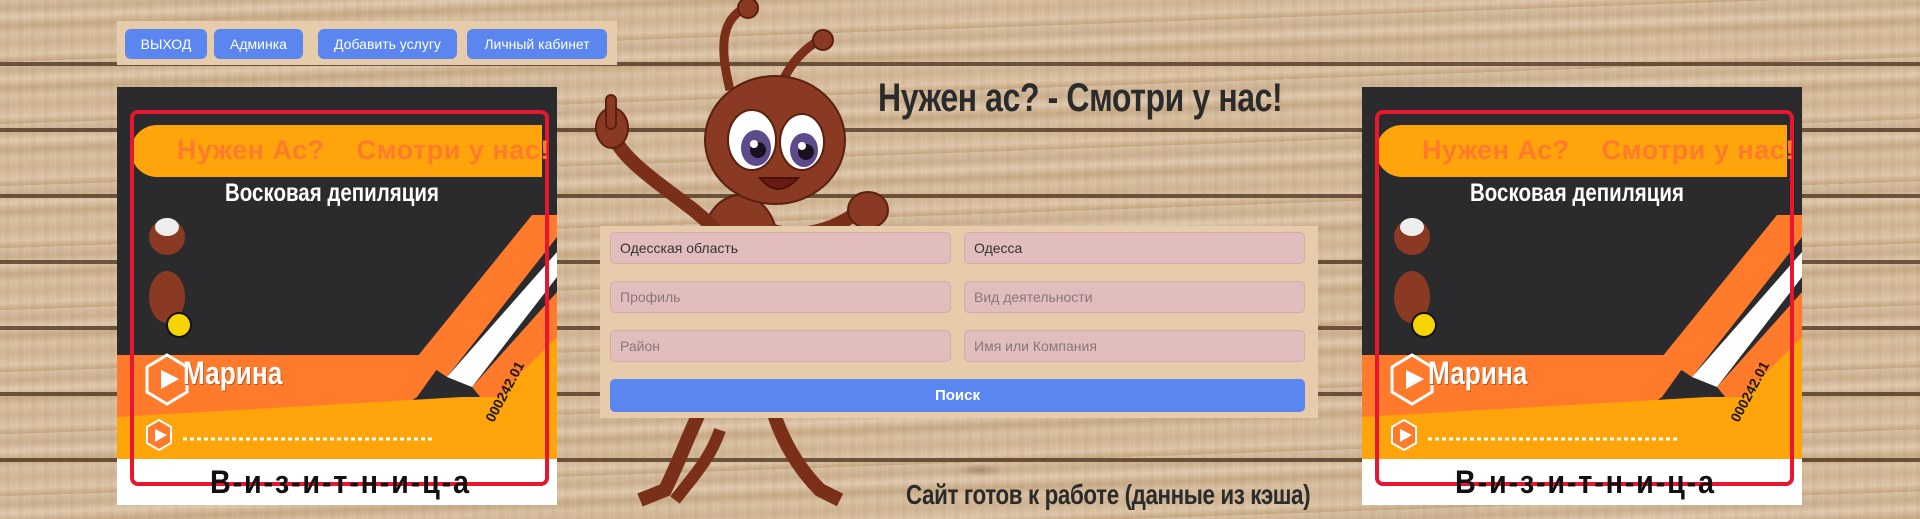  What do you see at coordinates (1108, 494) in the screenshot?
I see `status-text: Сайт готов к работе (данные из кэша)` at bounding box center [1108, 494].